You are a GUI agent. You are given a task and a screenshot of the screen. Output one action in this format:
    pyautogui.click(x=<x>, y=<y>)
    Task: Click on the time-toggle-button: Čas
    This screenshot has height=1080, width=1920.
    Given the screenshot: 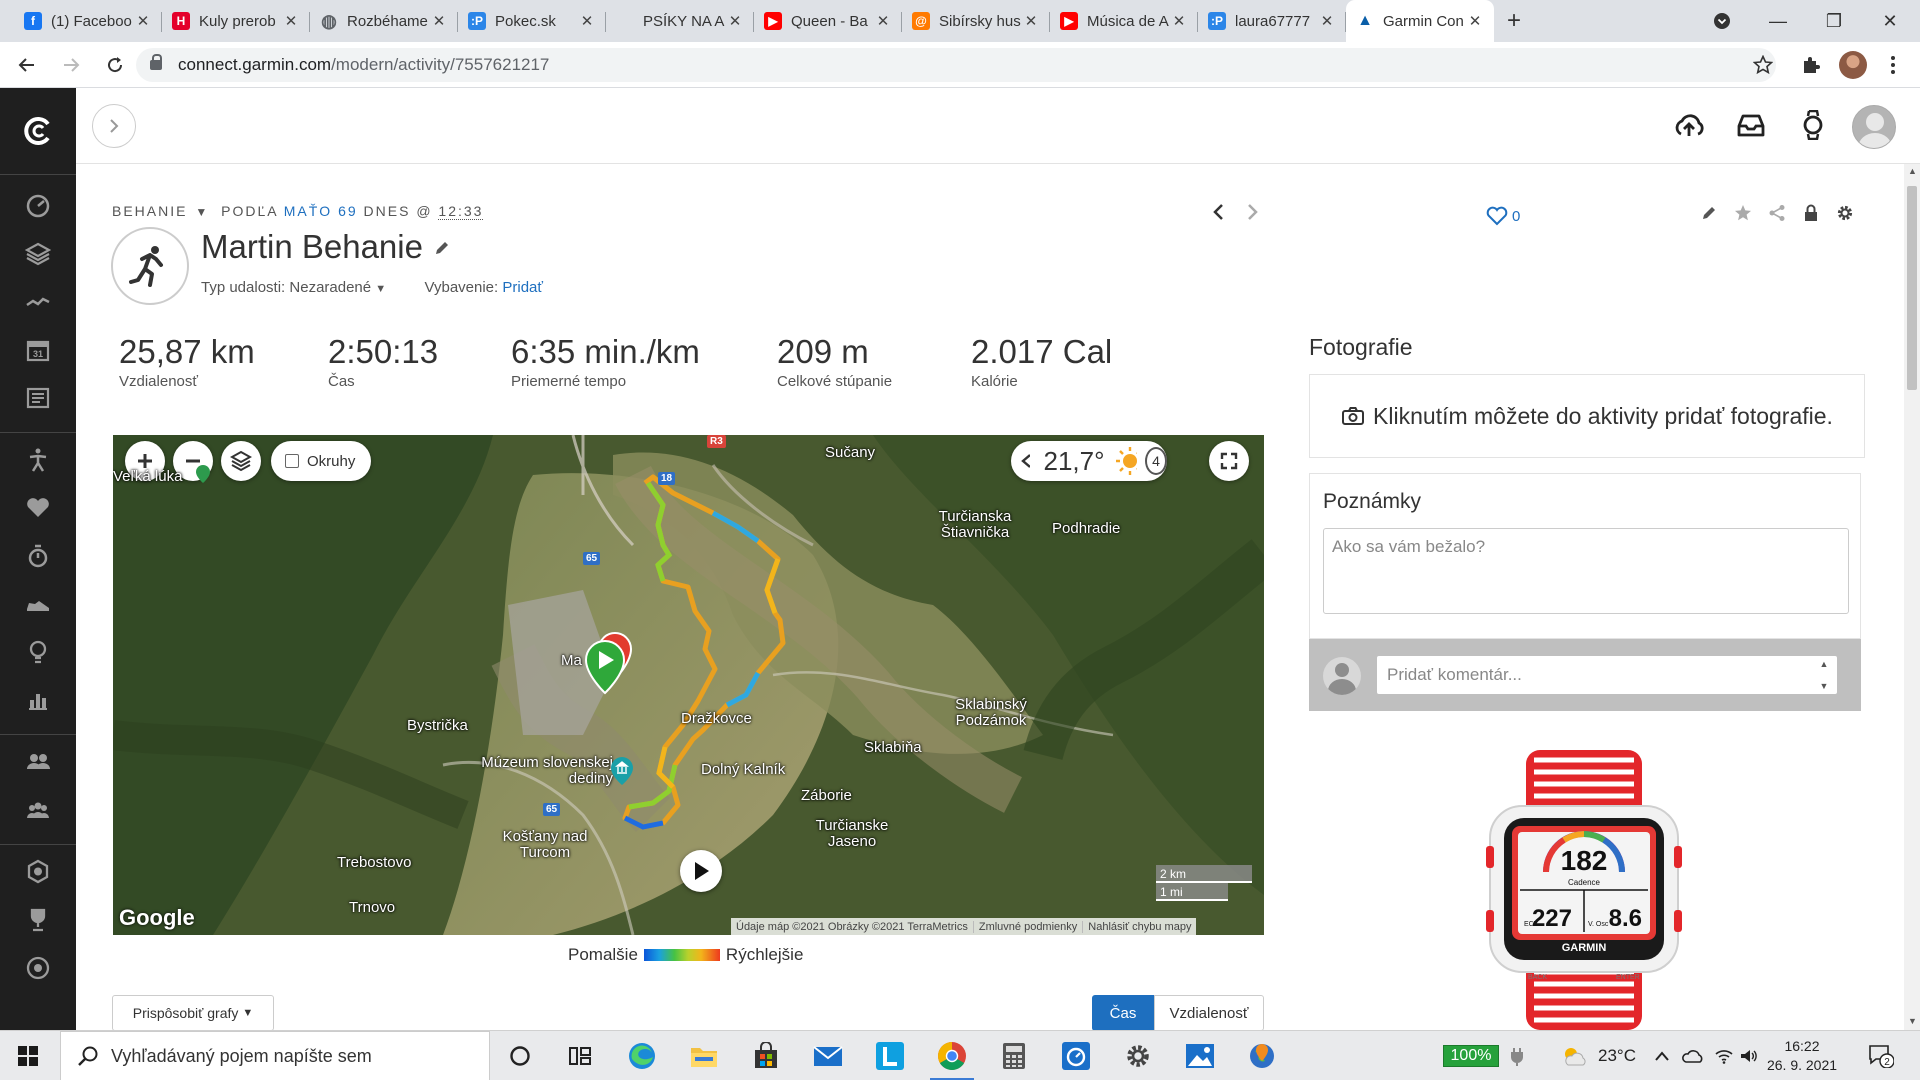 What is the action you would take?
    pyautogui.click(x=1123, y=1013)
    